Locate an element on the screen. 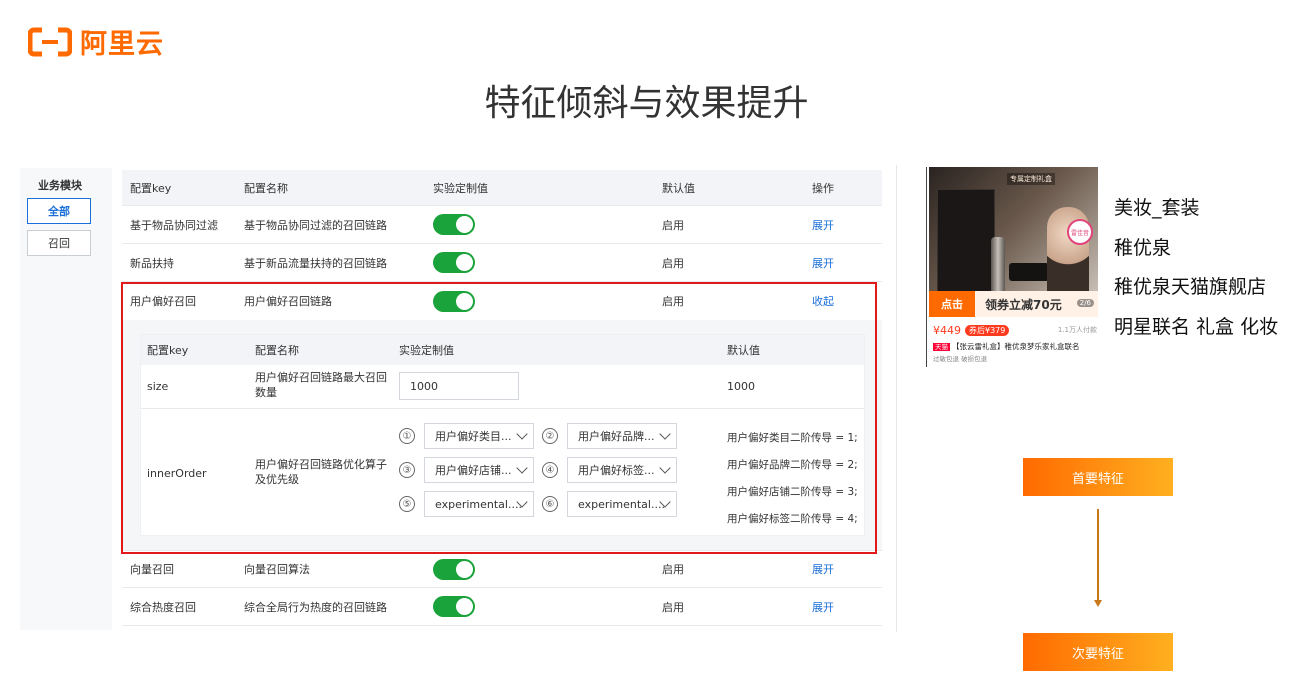  header-default-value: 默认值 is located at coordinates (678, 188).